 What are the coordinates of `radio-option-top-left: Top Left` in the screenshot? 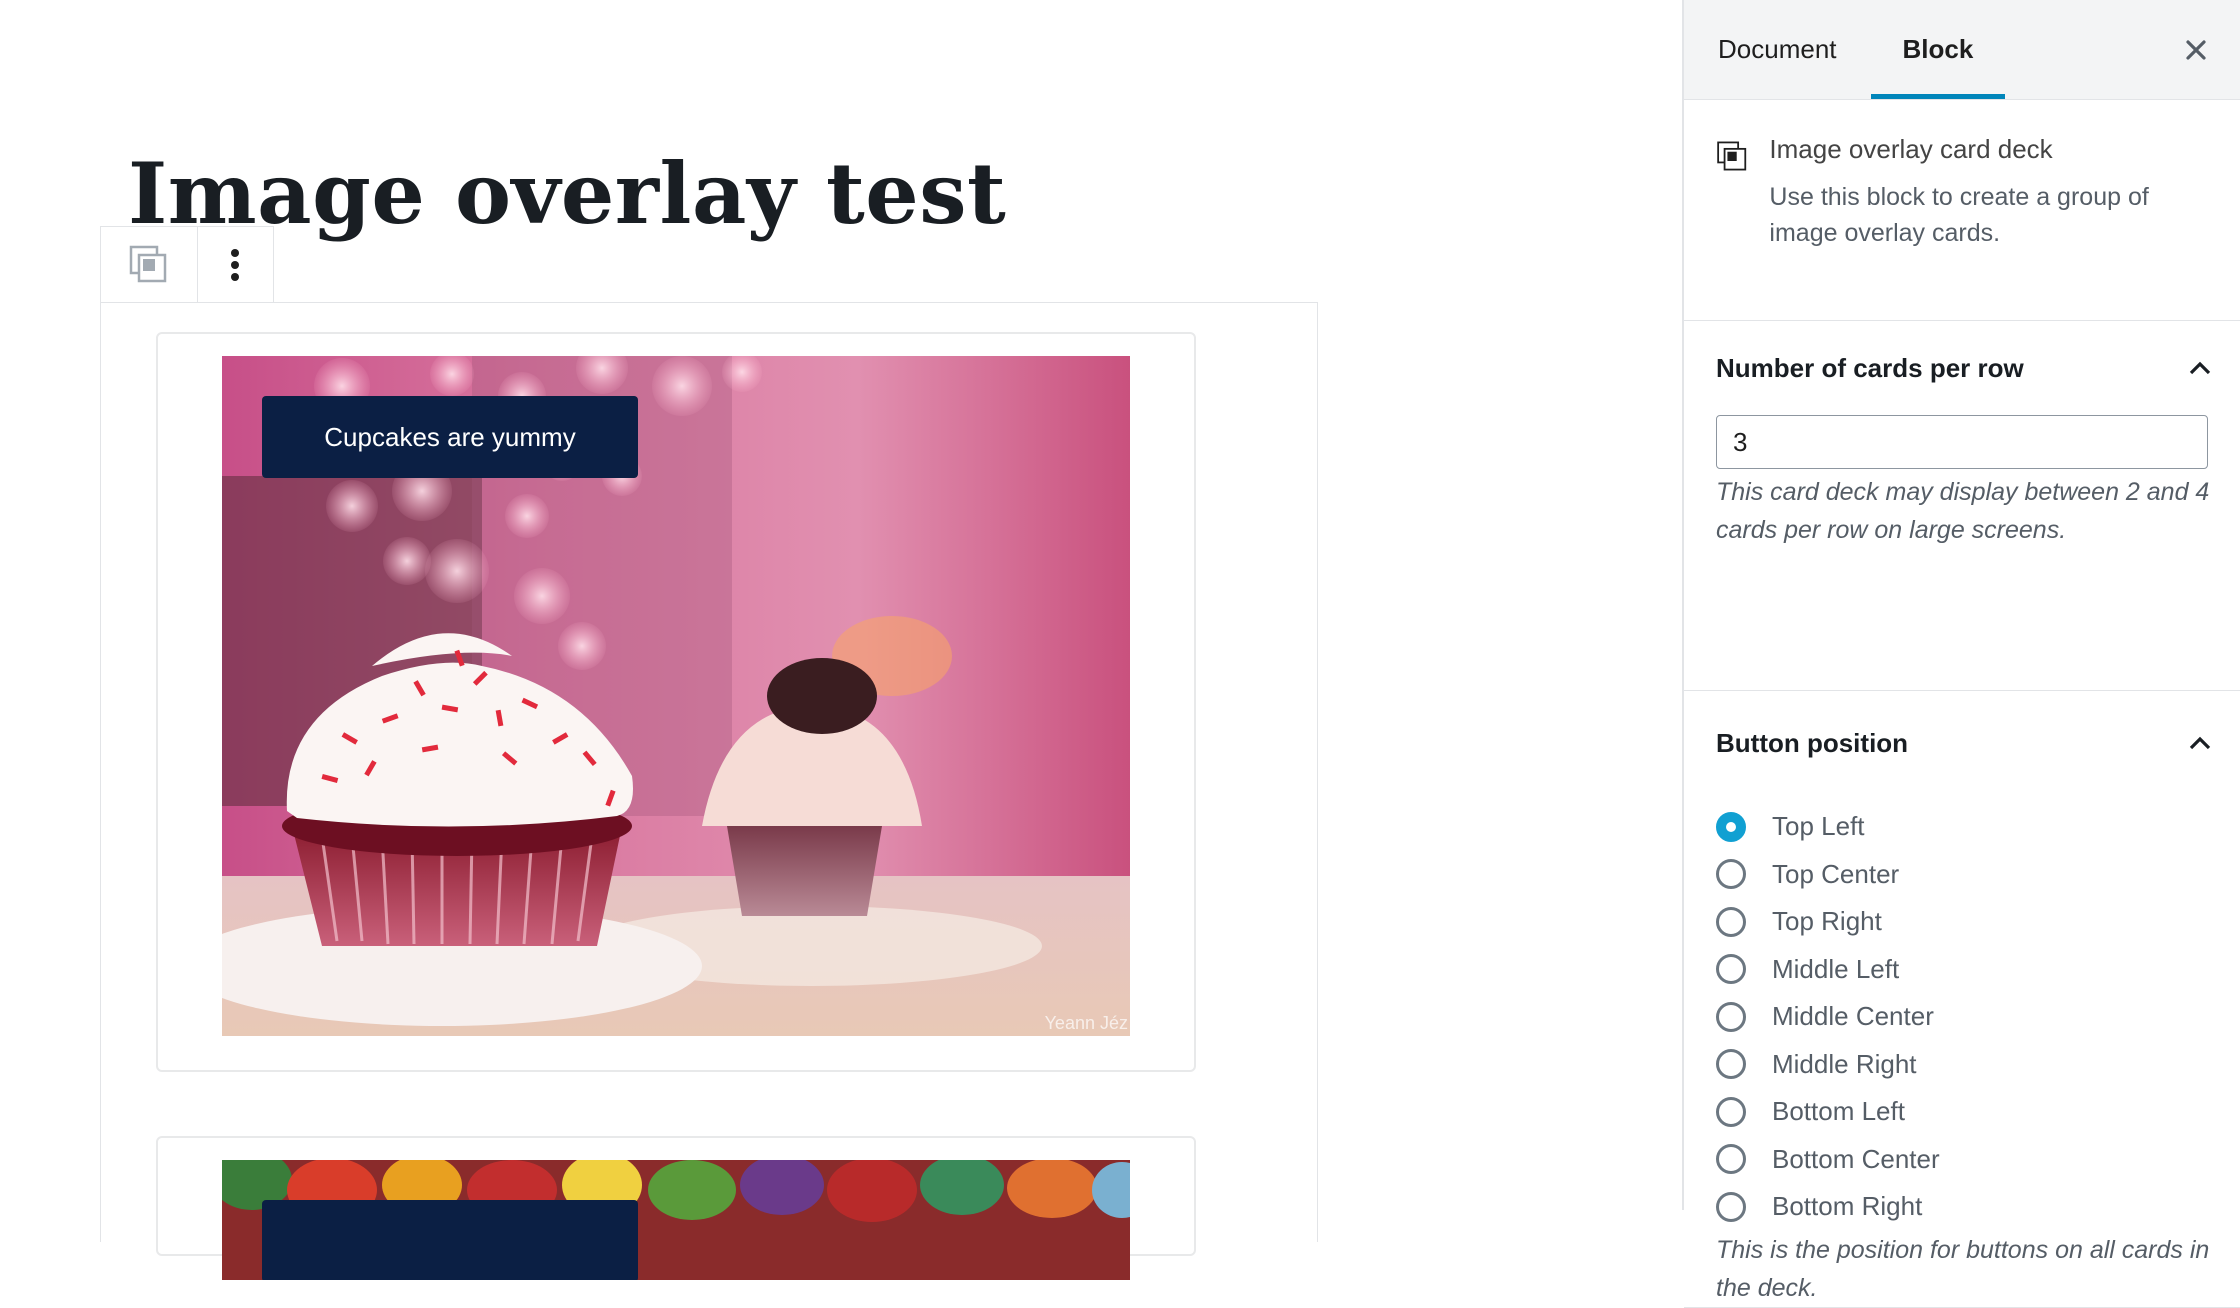 It's located at (1964, 827).